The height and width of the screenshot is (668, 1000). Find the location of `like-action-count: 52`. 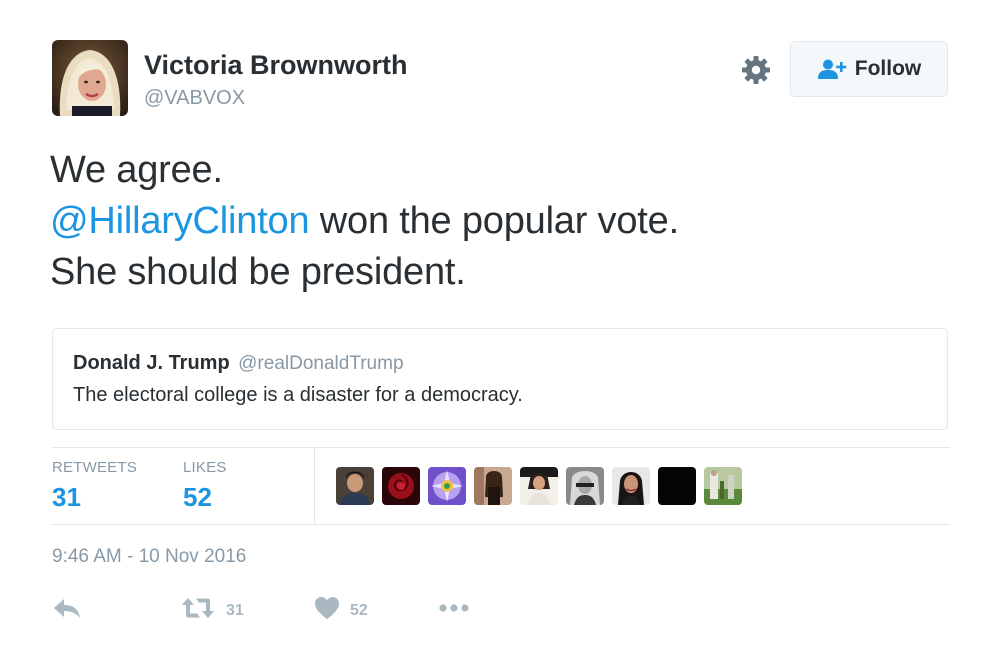

like-action-count: 52 is located at coordinates (359, 610).